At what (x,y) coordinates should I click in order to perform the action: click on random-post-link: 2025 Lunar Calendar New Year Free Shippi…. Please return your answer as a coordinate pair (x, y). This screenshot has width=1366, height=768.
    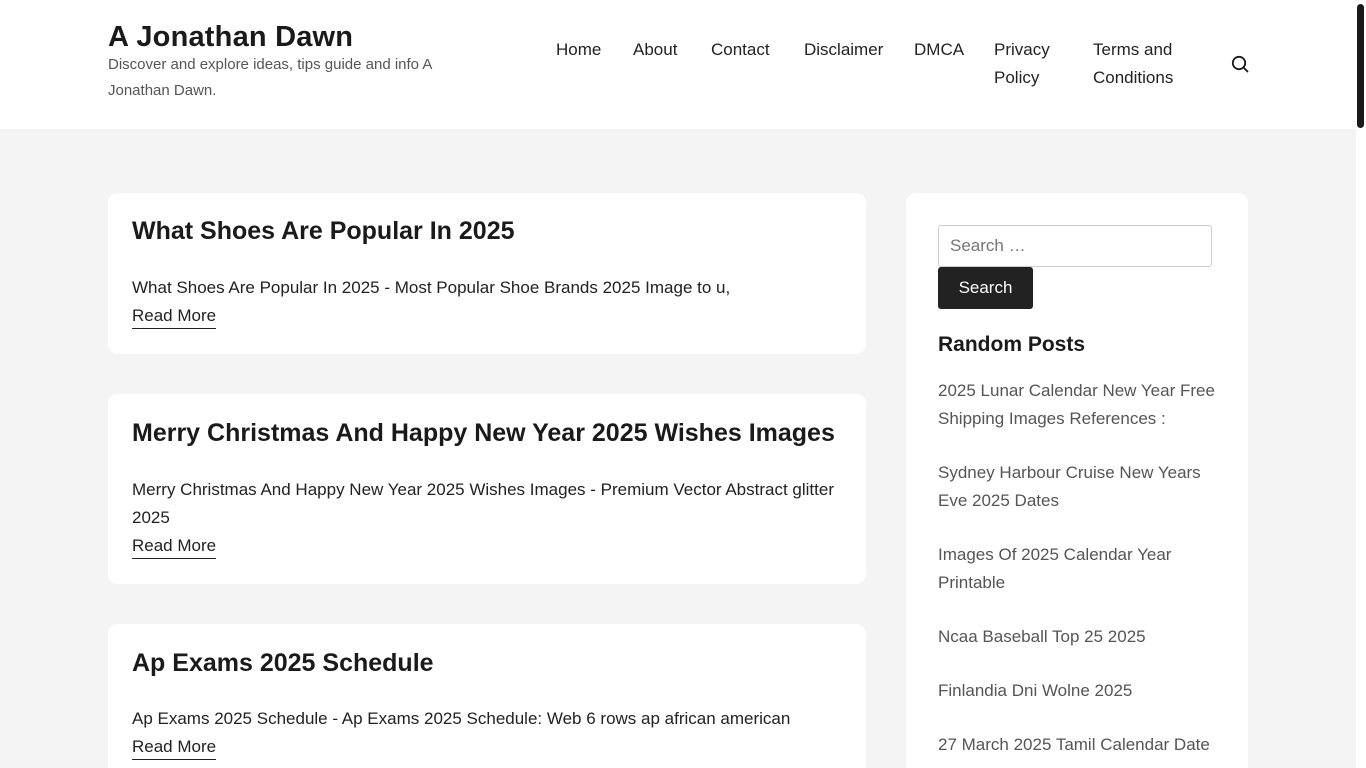
    Looking at the image, I should click on (1078, 405).